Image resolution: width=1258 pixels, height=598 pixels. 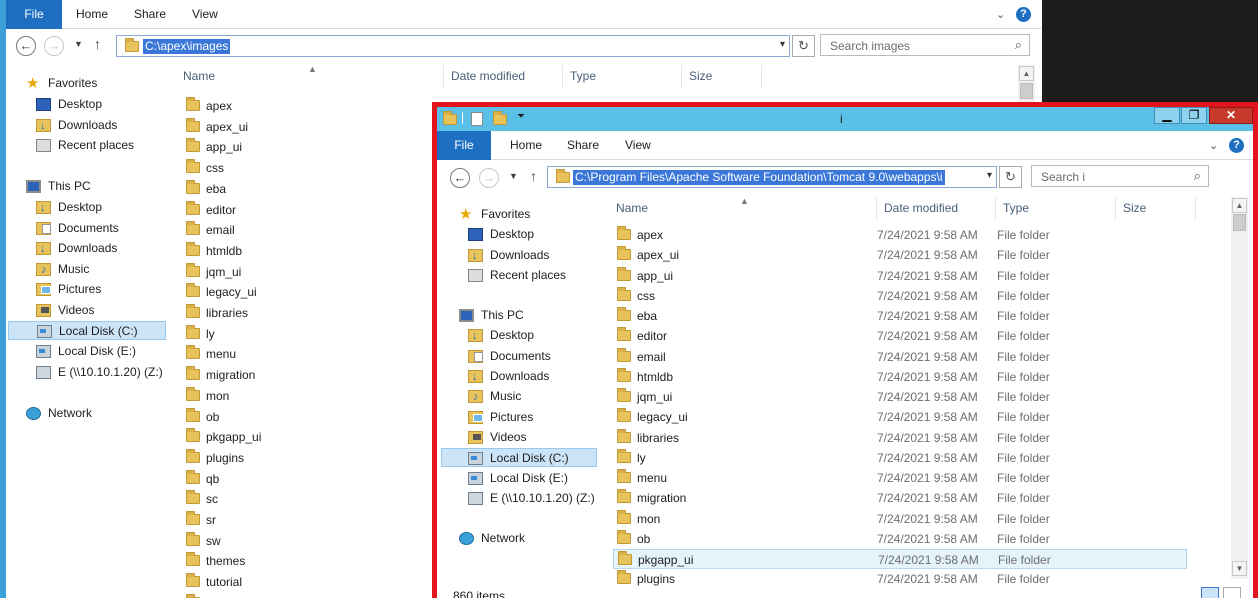 I want to click on list-item: eba, so click(x=302, y=189).